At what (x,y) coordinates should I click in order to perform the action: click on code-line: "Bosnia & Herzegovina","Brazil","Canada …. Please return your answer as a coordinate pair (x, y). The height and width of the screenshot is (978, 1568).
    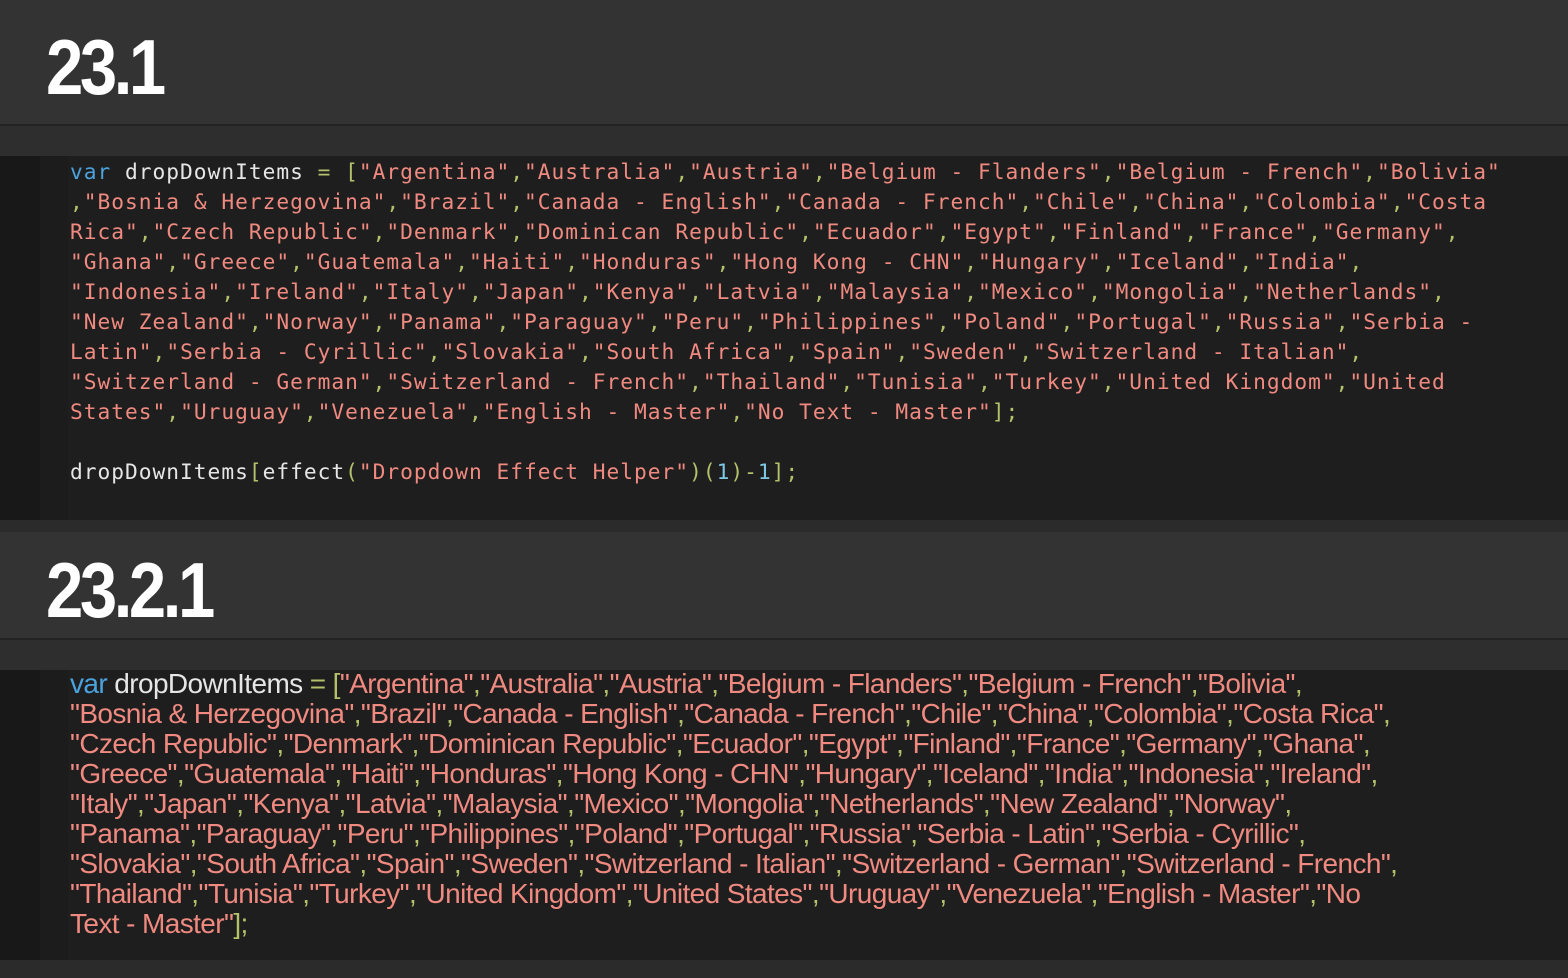
    Looking at the image, I should click on (730, 713).